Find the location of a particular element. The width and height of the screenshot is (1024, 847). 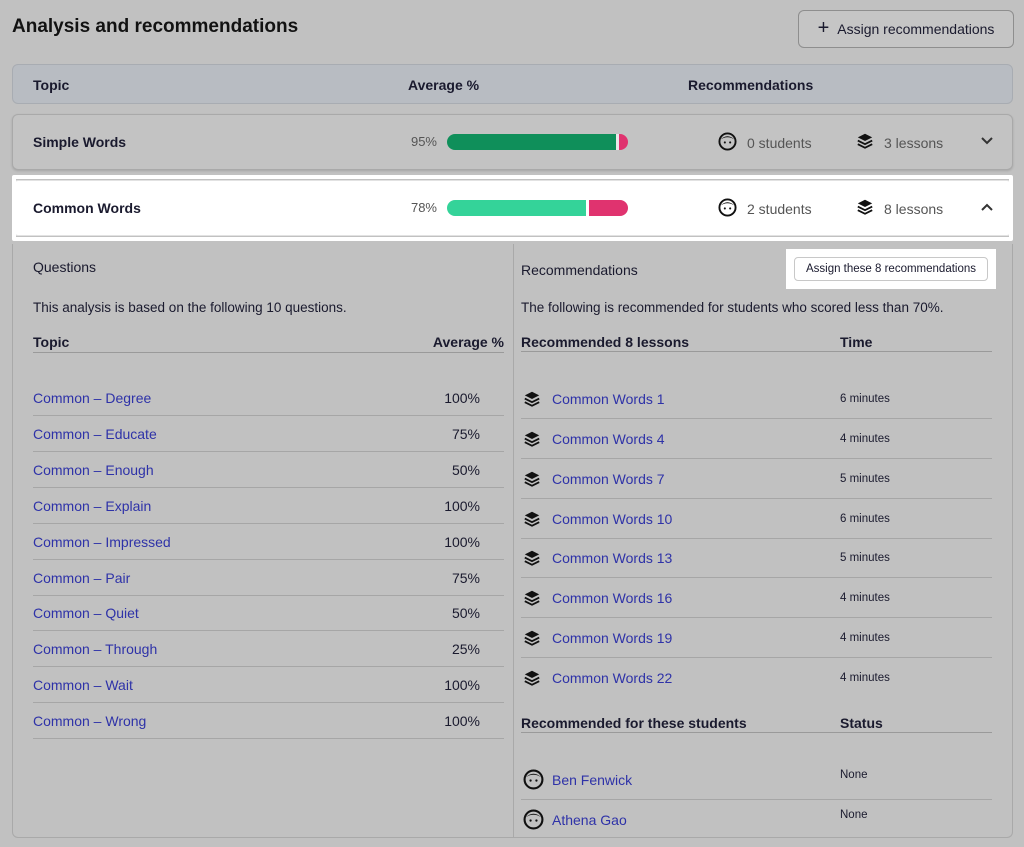

header-recommendations: Recommendations is located at coordinates (751, 85).